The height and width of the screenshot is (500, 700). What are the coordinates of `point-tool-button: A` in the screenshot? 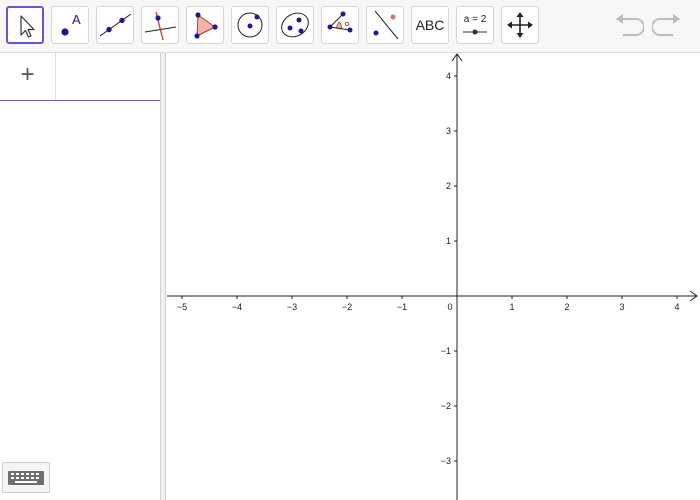 It's located at (70, 25).